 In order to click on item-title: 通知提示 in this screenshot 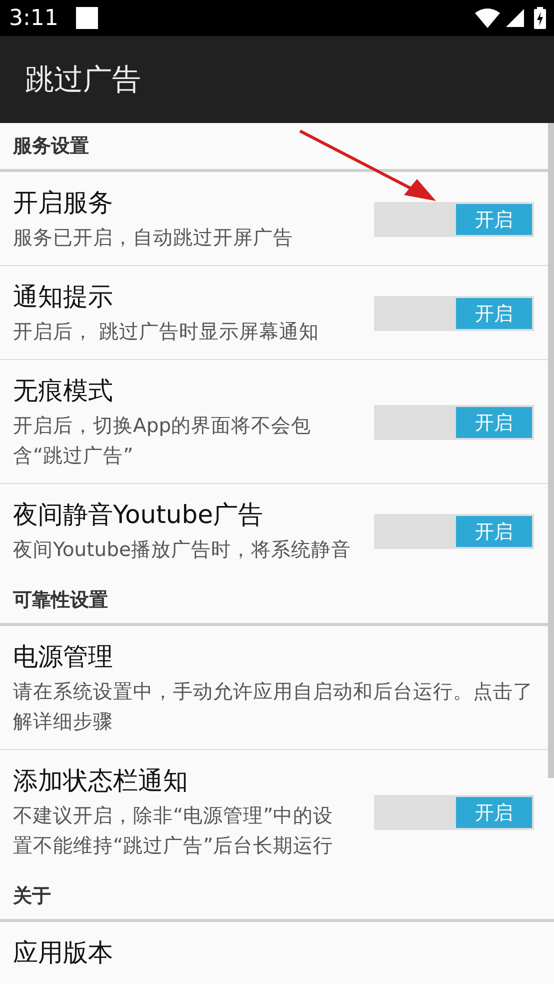, I will do `click(63, 297)`.